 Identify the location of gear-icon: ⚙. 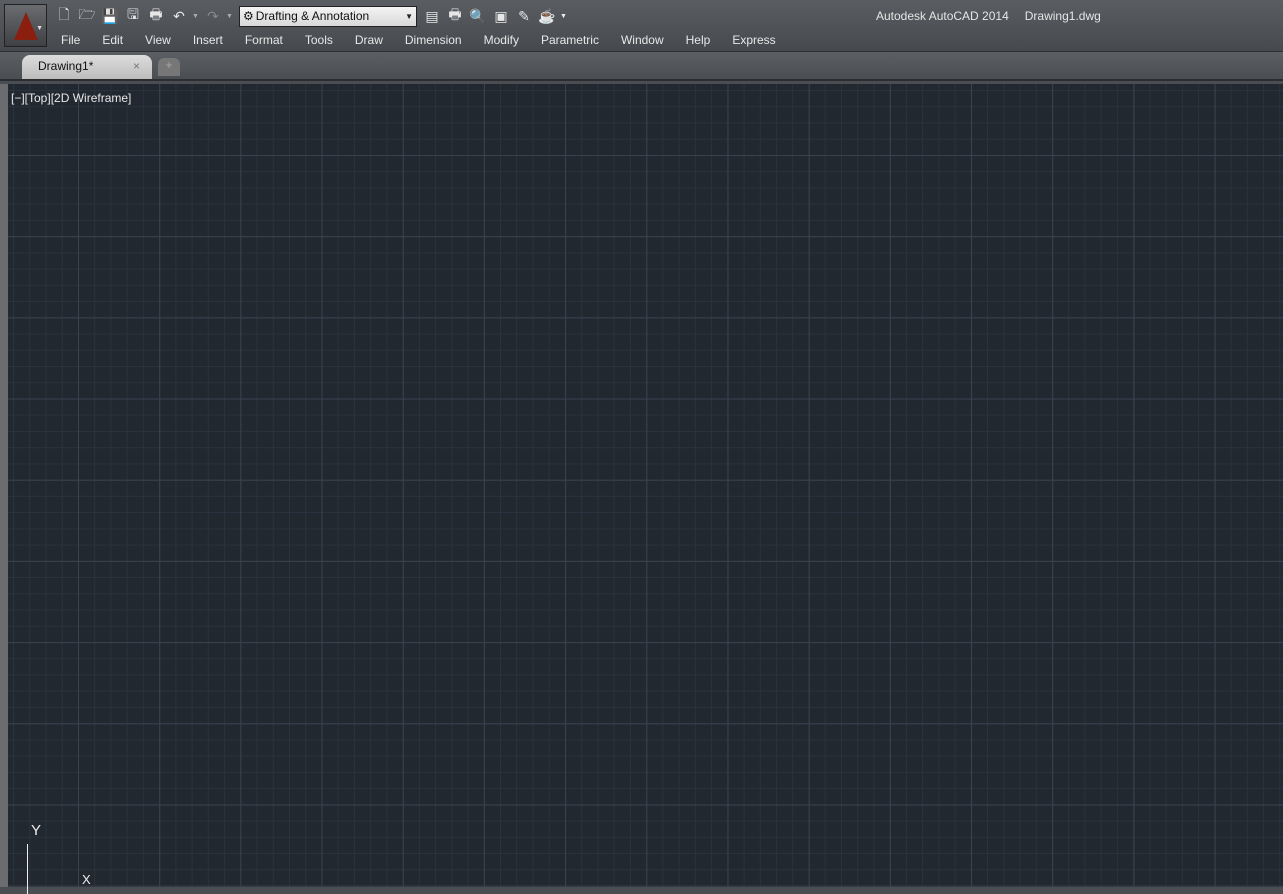
(248, 16).